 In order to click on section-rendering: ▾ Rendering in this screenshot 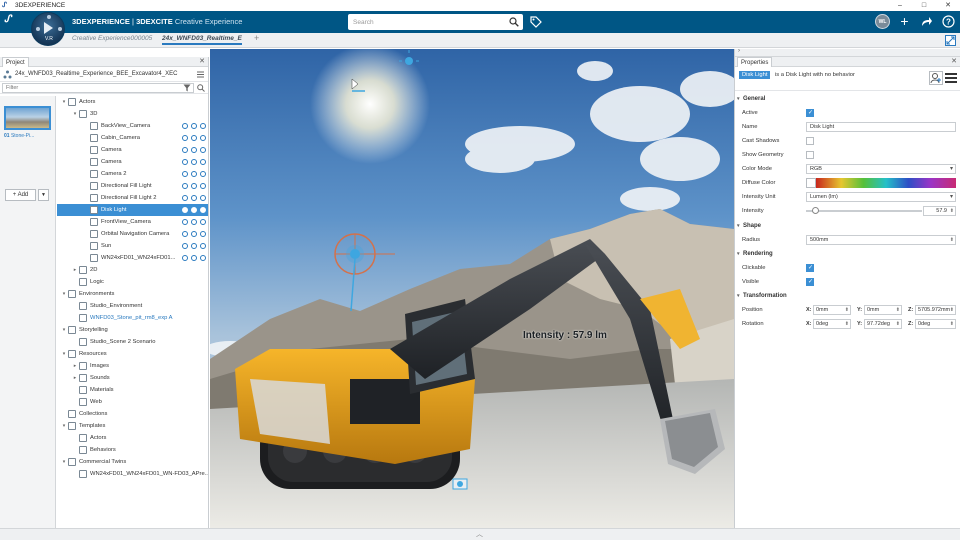, I will do `click(847, 254)`.